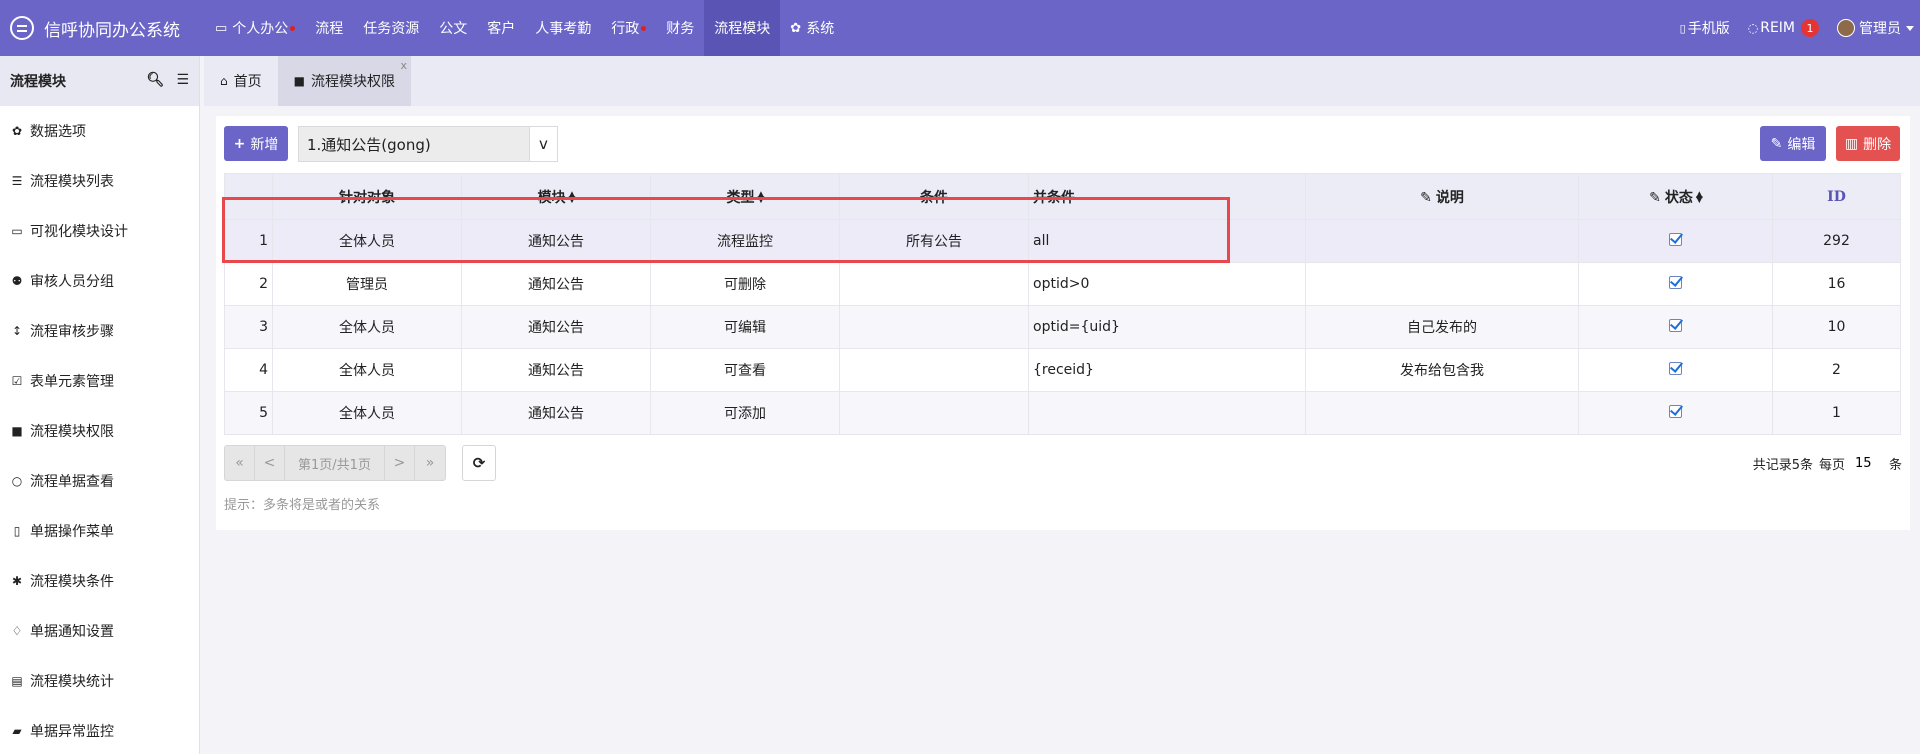  I want to click on col-header-type: 类型 ▲ ▼, so click(745, 196).